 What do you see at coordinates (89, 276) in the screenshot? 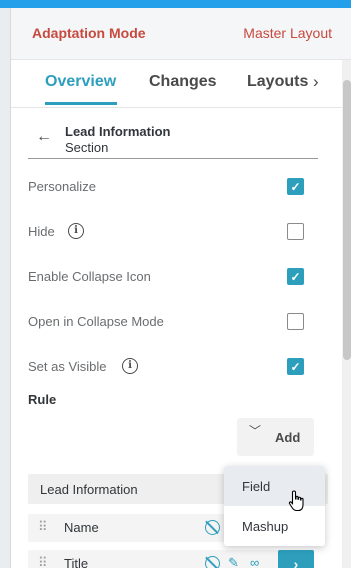
I see `option-label: Enable Collapse Icon` at bounding box center [89, 276].